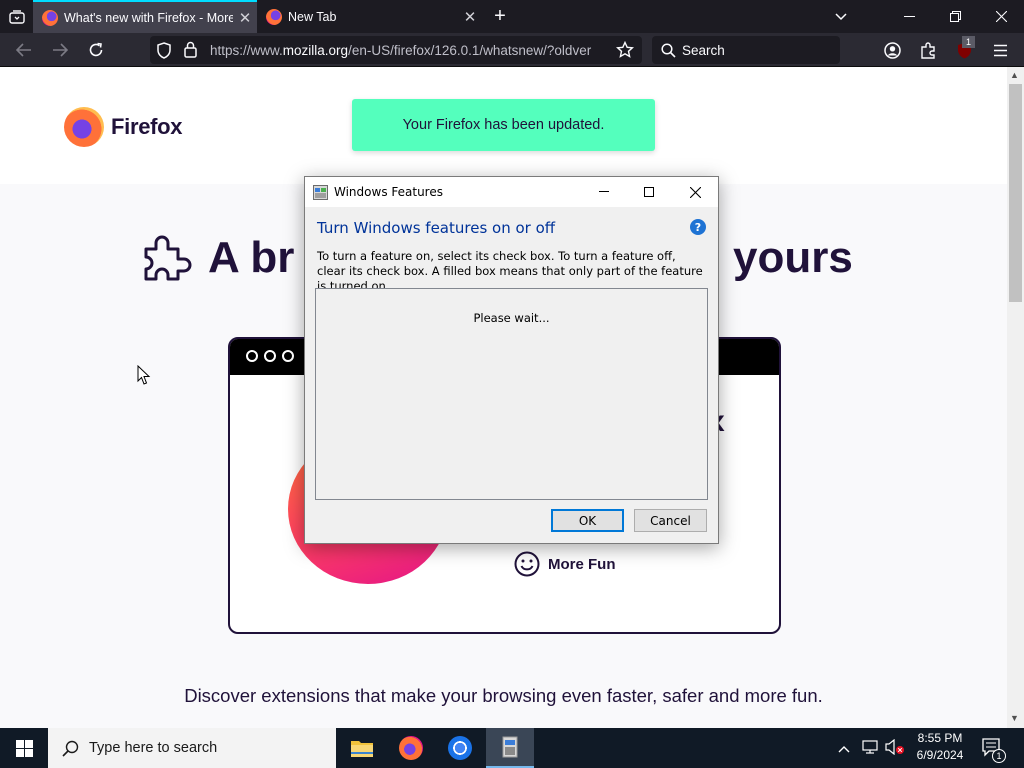 This screenshot has width=1024, height=768. What do you see at coordinates (16, 16) in the screenshot?
I see `tab-list-icon` at bounding box center [16, 16].